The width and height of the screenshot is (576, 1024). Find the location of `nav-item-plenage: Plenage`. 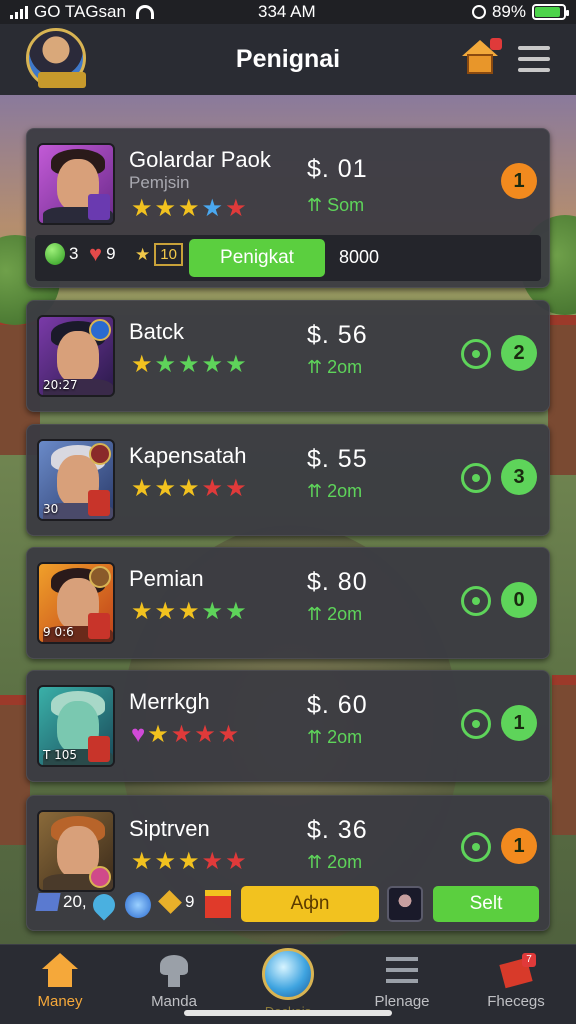

nav-item-plenage: Plenage is located at coordinates (402, 981).